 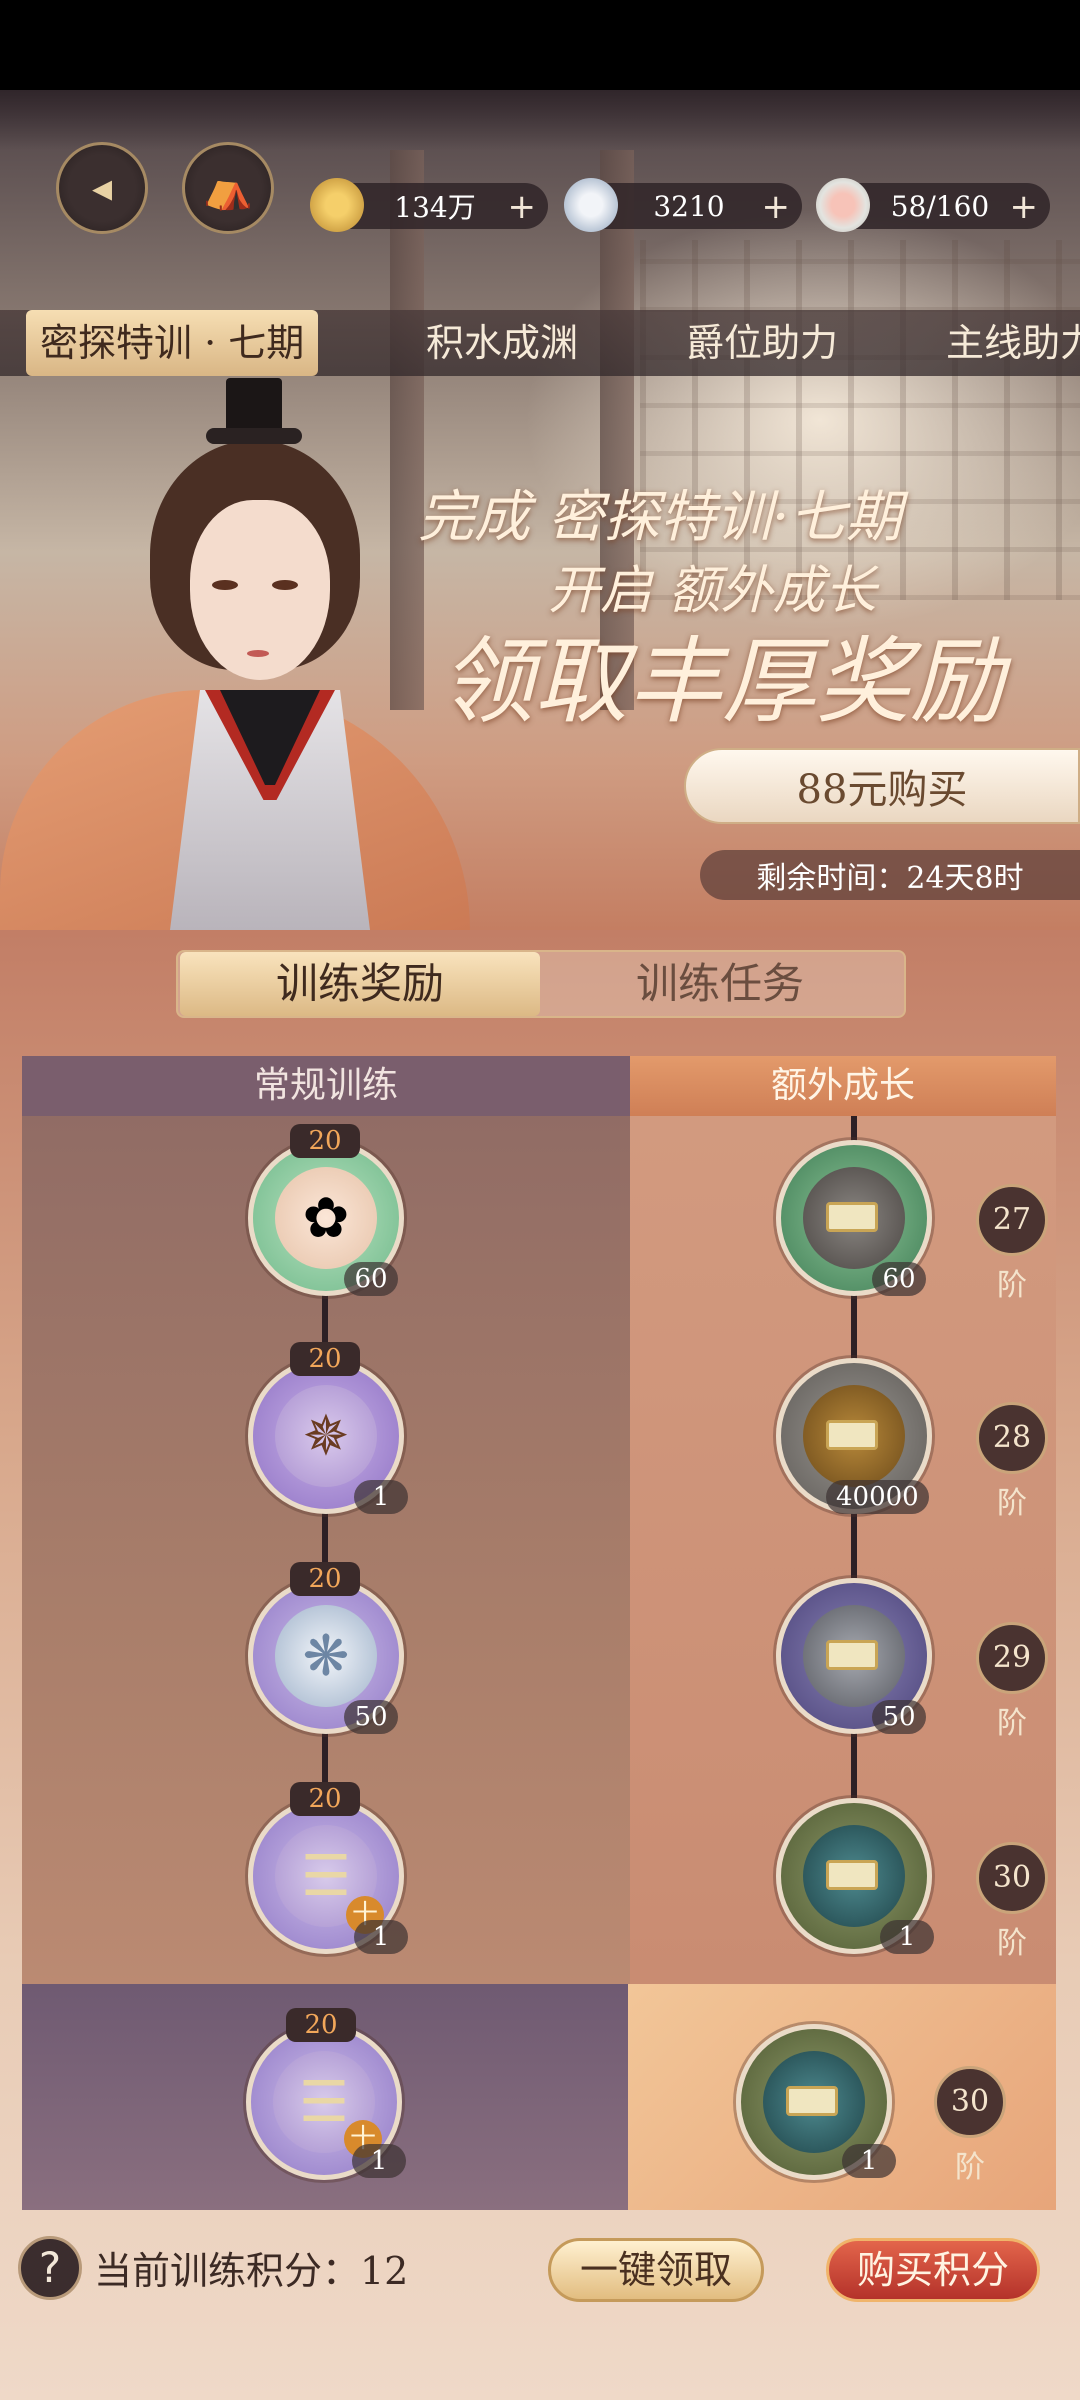 I want to click on character-hat-pin, so click(x=254, y=436).